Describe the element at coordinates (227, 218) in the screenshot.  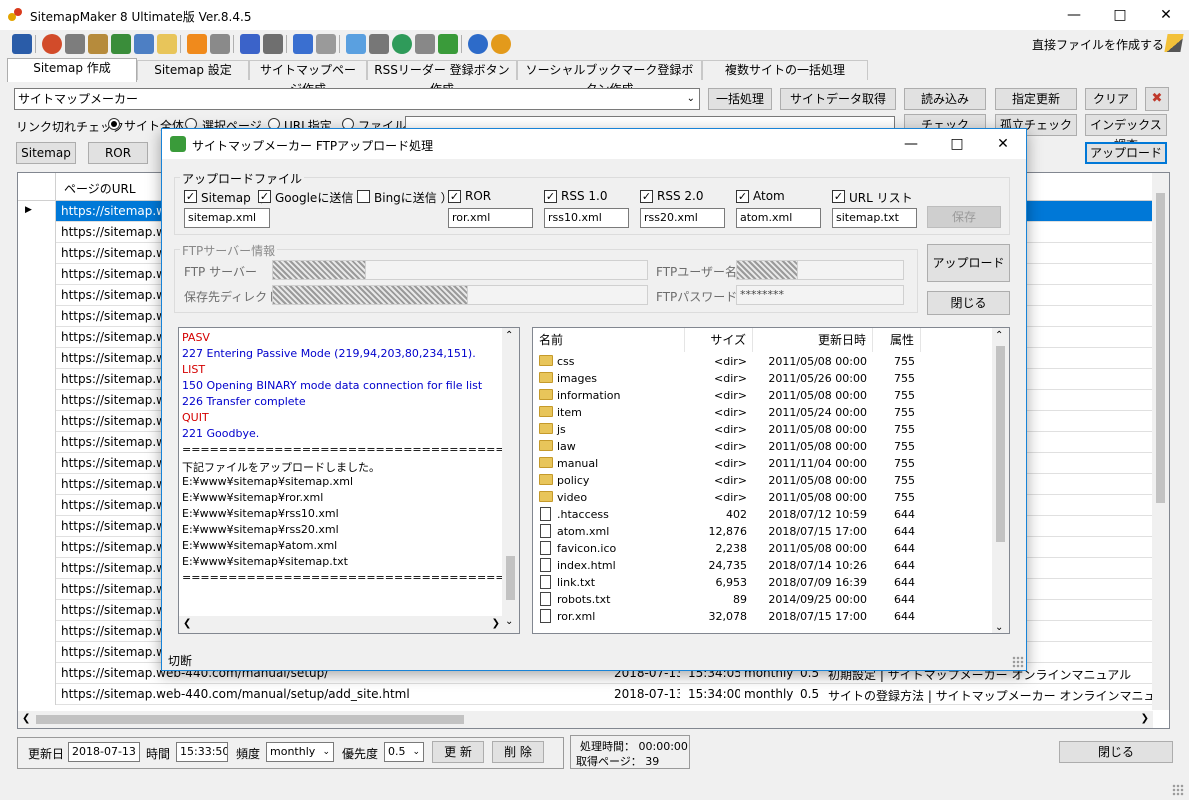
I see `sitemap-filename-input: sitemap.xml` at that location.